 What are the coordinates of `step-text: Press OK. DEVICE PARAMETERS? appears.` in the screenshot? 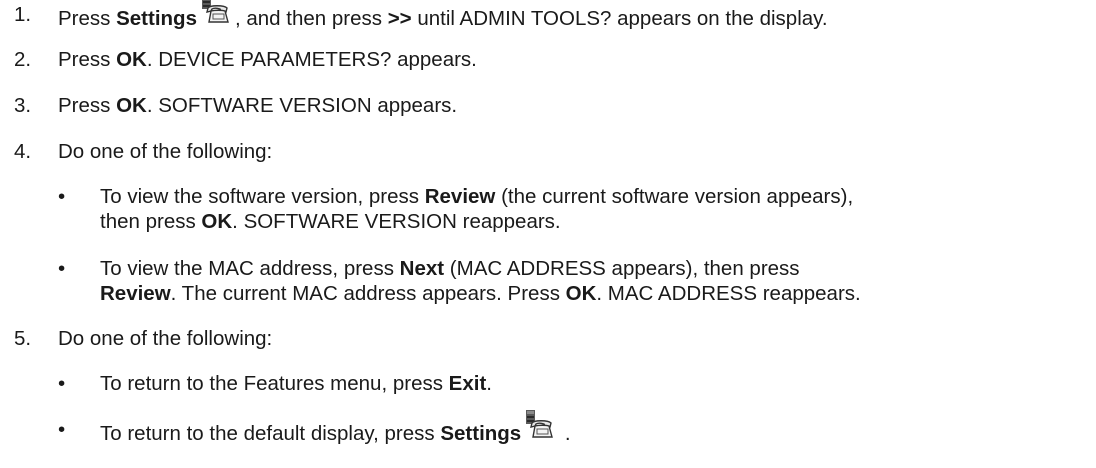 It's located at (267, 59).